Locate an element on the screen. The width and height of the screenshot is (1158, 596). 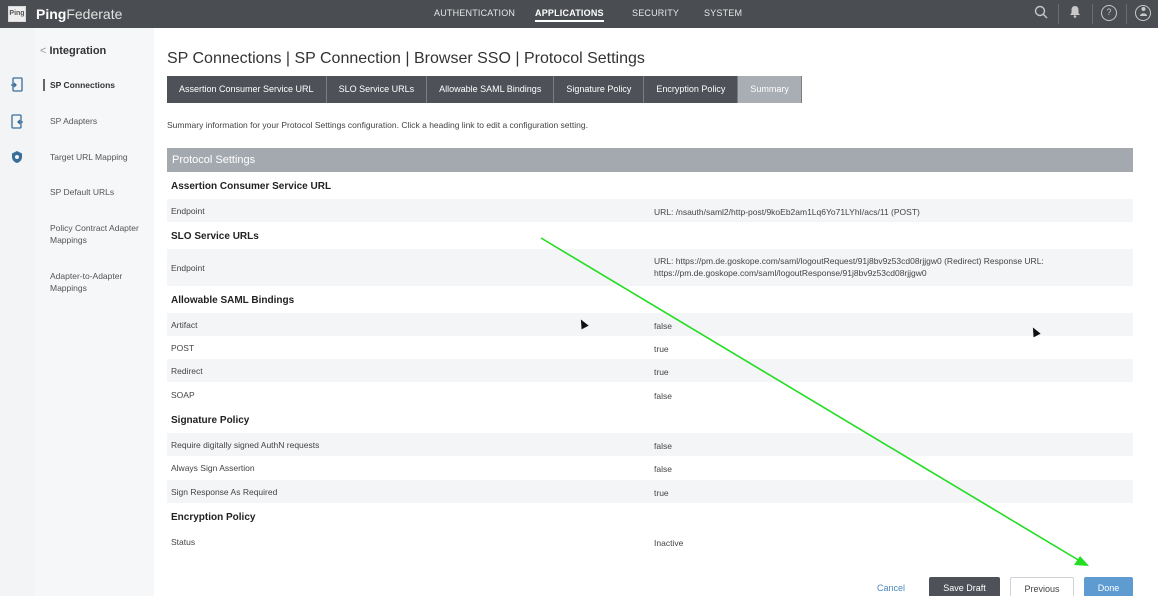
summary-row: Redirect true is located at coordinates (650, 370).